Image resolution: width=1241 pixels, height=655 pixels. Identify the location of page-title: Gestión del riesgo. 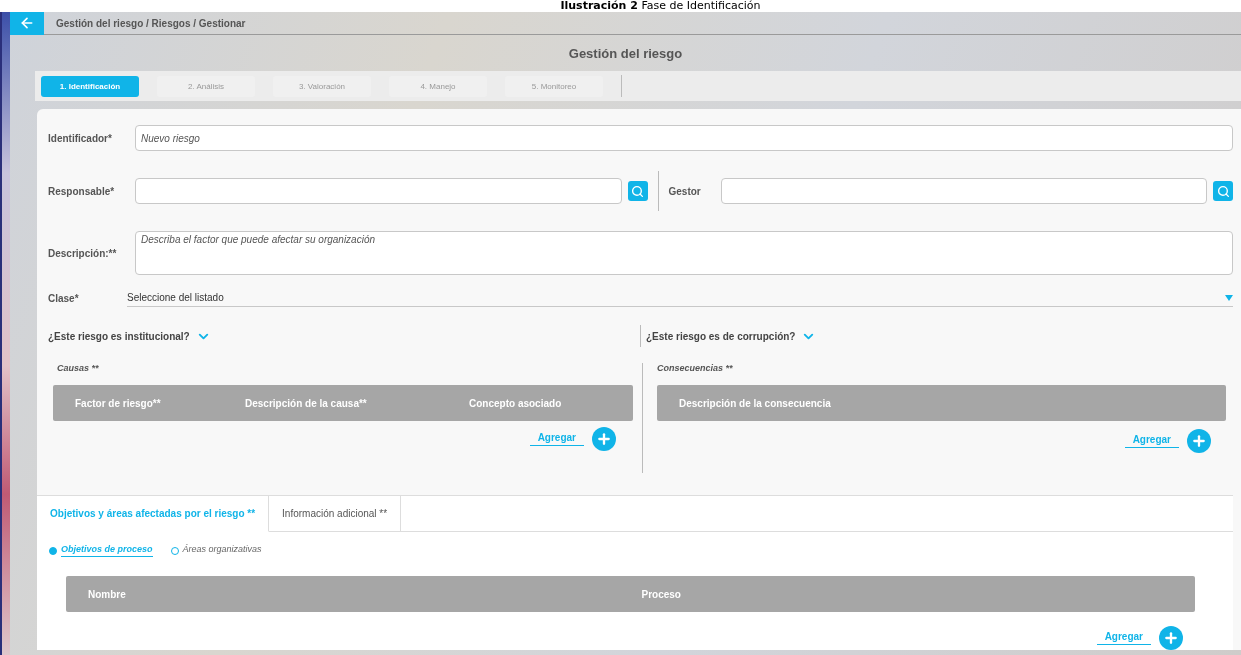
(625, 53).